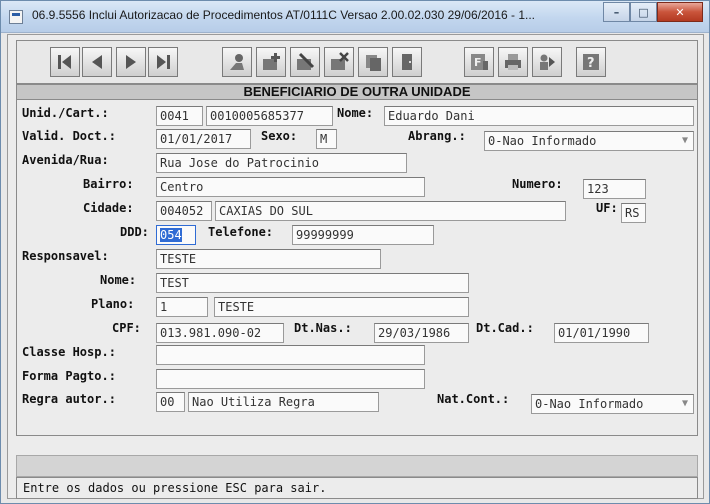 This screenshot has width=710, height=504. What do you see at coordinates (390, 211) in the screenshot?
I see `cidade-name-input: CAXIAS DO SUL` at bounding box center [390, 211].